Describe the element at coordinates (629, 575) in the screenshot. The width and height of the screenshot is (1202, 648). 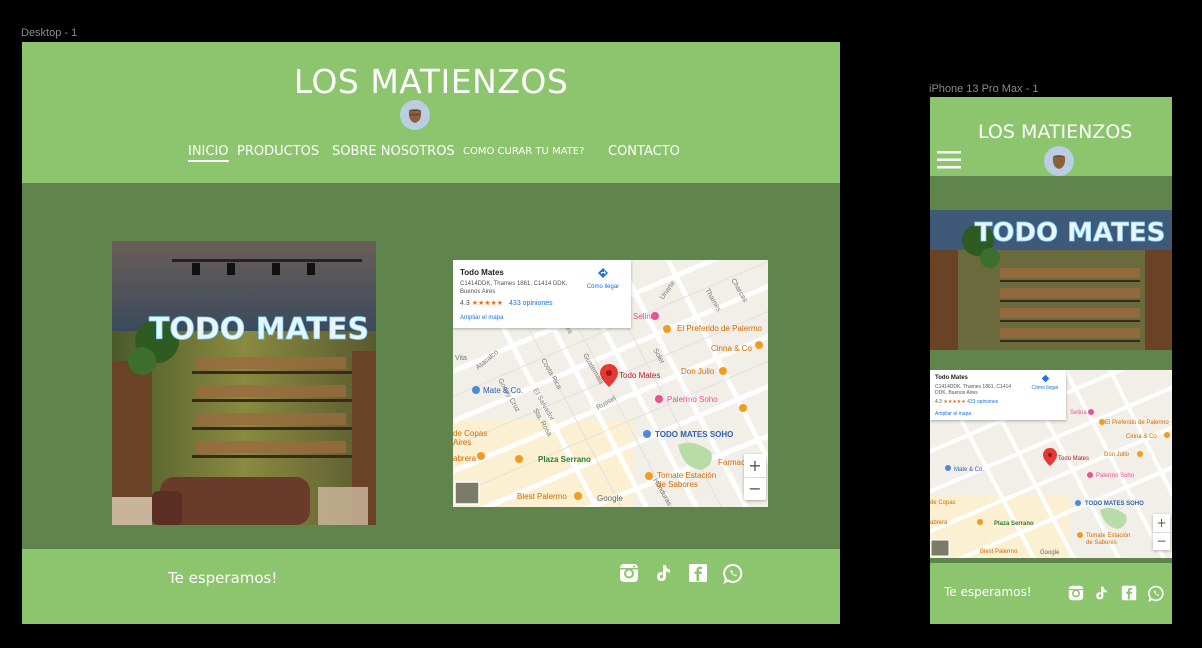
I see `instagram-icon` at that location.